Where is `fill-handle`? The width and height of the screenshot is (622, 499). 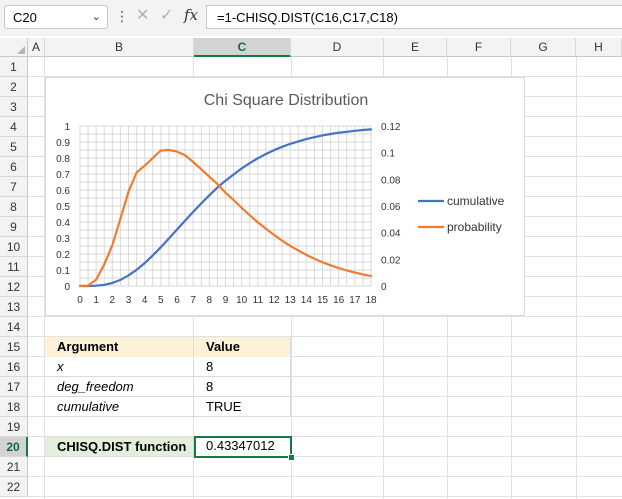 fill-handle is located at coordinates (291, 457).